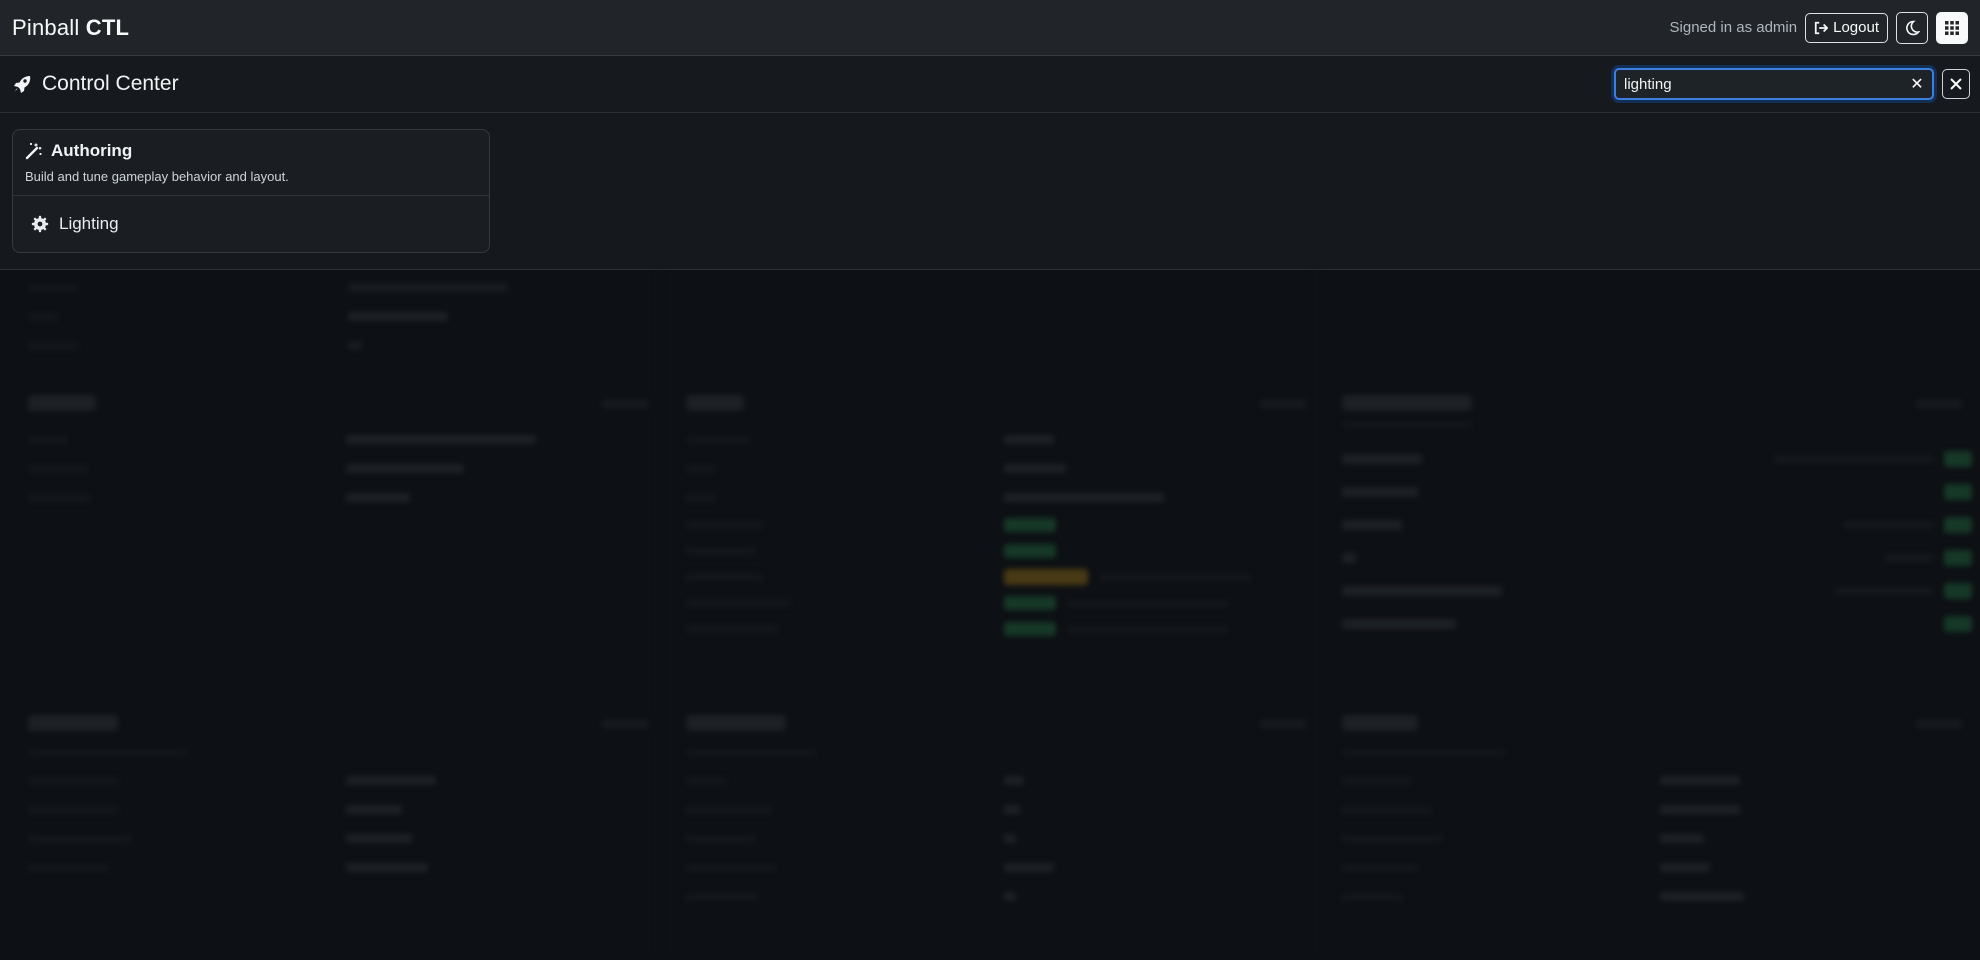  What do you see at coordinates (107, 27) in the screenshot?
I see `brand-text-bold: CTL` at bounding box center [107, 27].